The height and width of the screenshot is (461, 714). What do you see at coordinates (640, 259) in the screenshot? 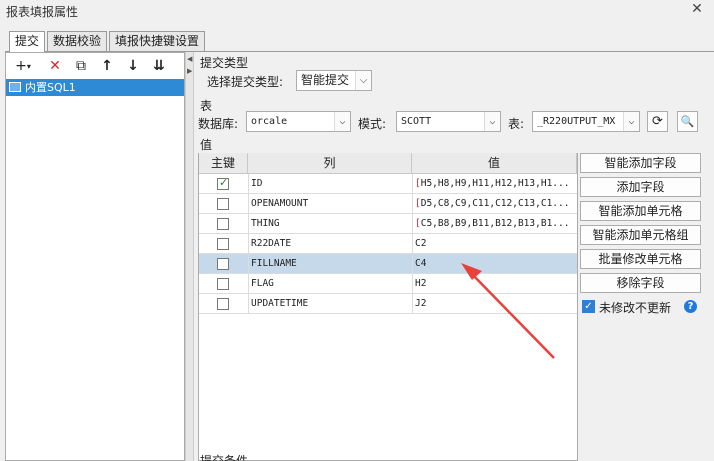
I see `batch-edit-cell-button: 批量修改单元格` at bounding box center [640, 259].